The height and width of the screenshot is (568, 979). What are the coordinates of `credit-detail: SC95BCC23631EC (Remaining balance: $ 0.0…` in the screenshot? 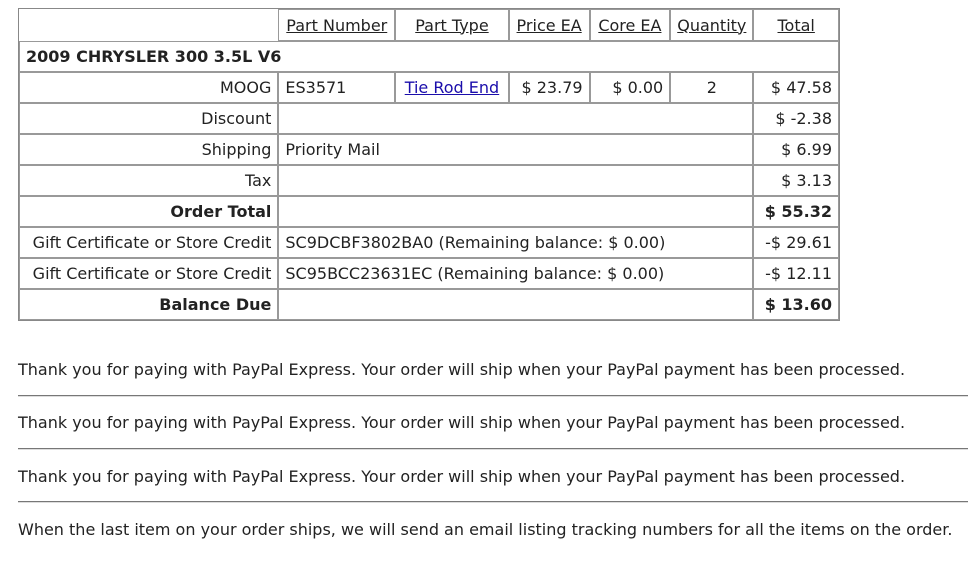 It's located at (516, 273).